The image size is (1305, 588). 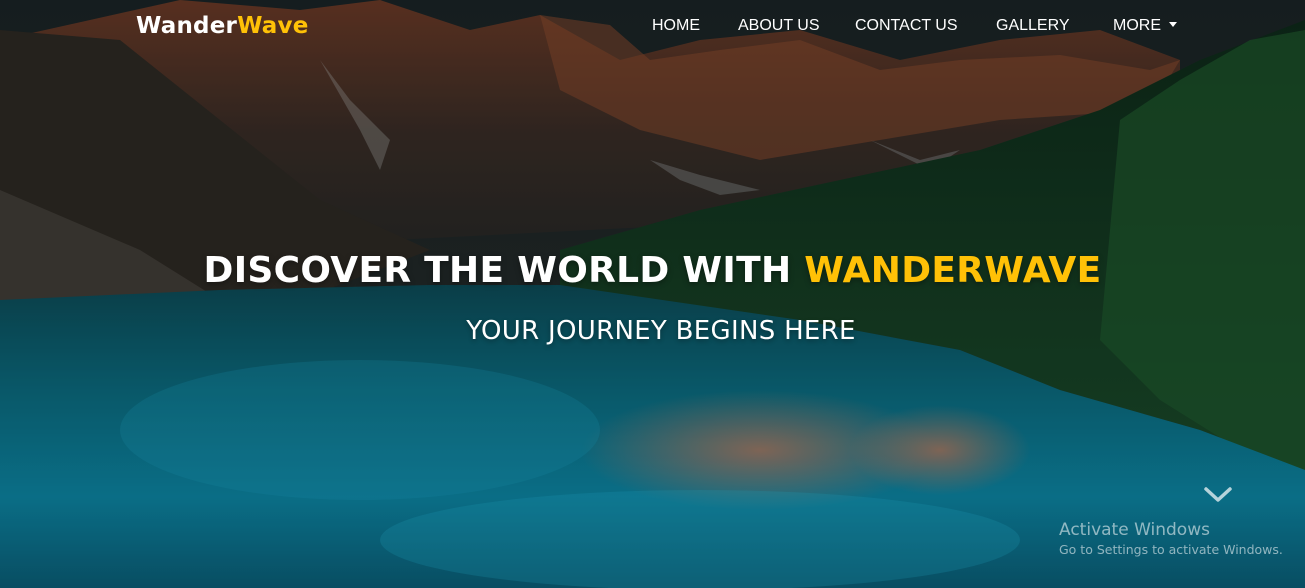 What do you see at coordinates (1171, 549) in the screenshot?
I see `watermark-subtitle: Go to Settings to activate Windows.` at bounding box center [1171, 549].